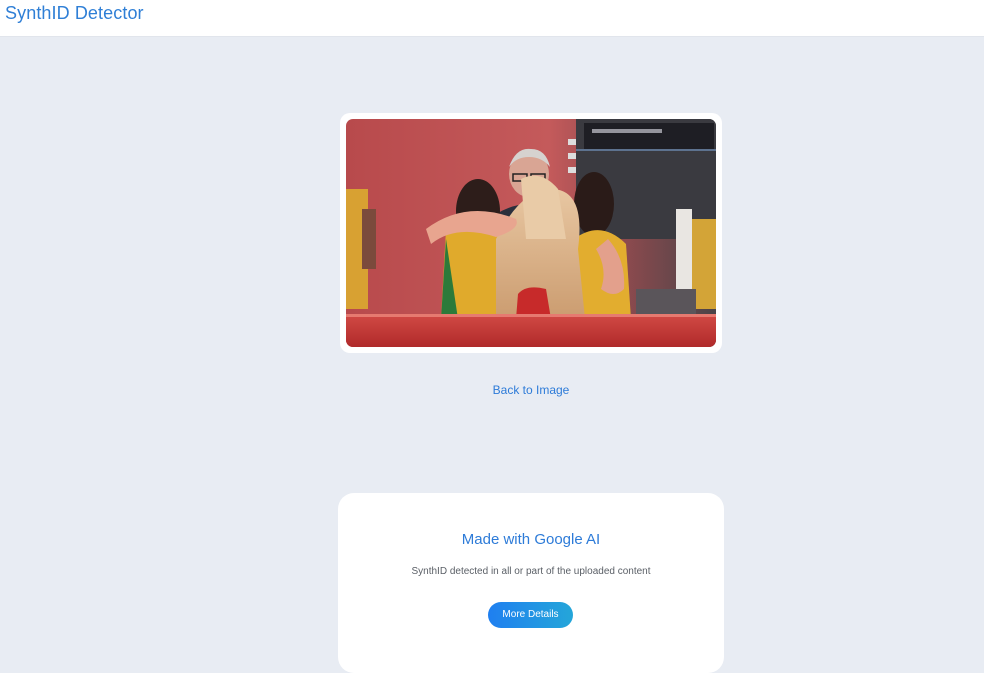  What do you see at coordinates (492, 18) in the screenshot?
I see `top-bar: SynthID Detector` at bounding box center [492, 18].